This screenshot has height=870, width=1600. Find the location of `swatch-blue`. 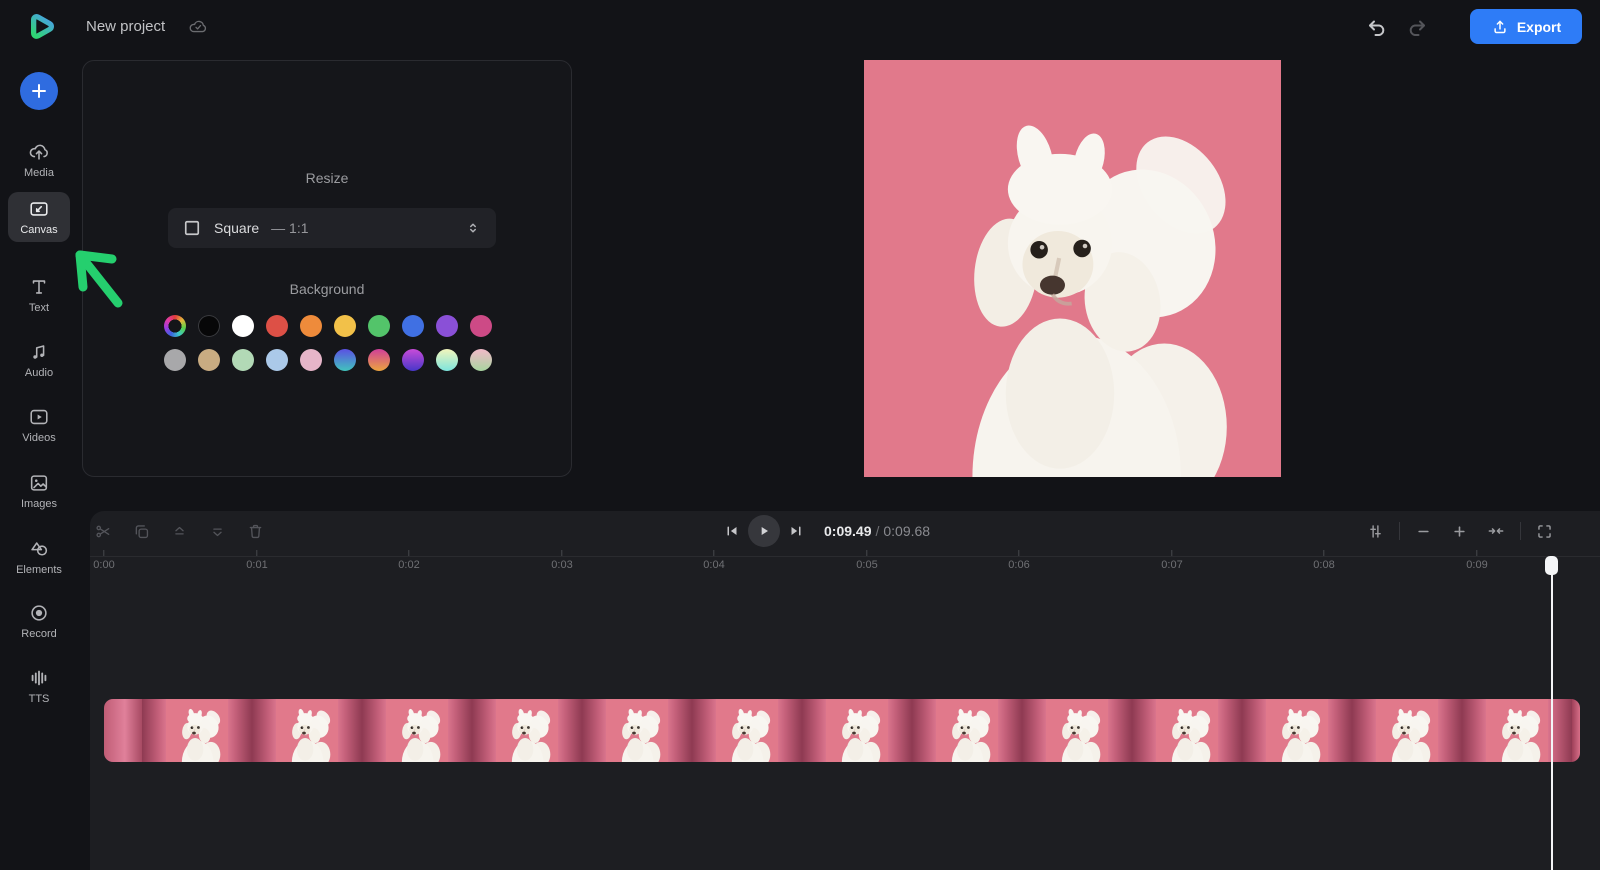

swatch-blue is located at coordinates (413, 326).